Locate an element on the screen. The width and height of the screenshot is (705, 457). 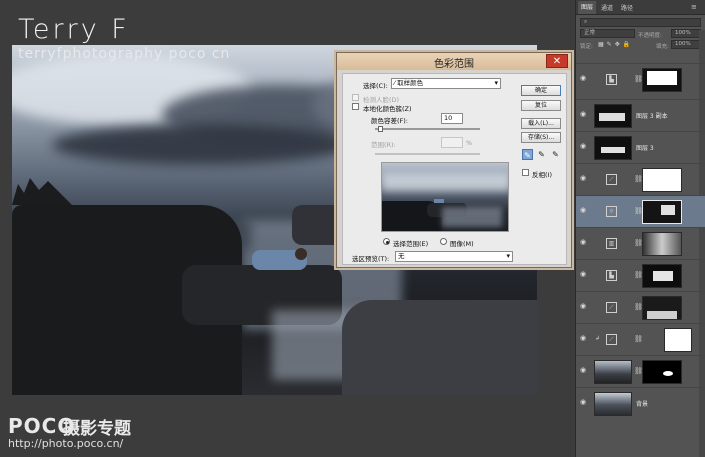
radio-image is located at coordinates (443, 241).